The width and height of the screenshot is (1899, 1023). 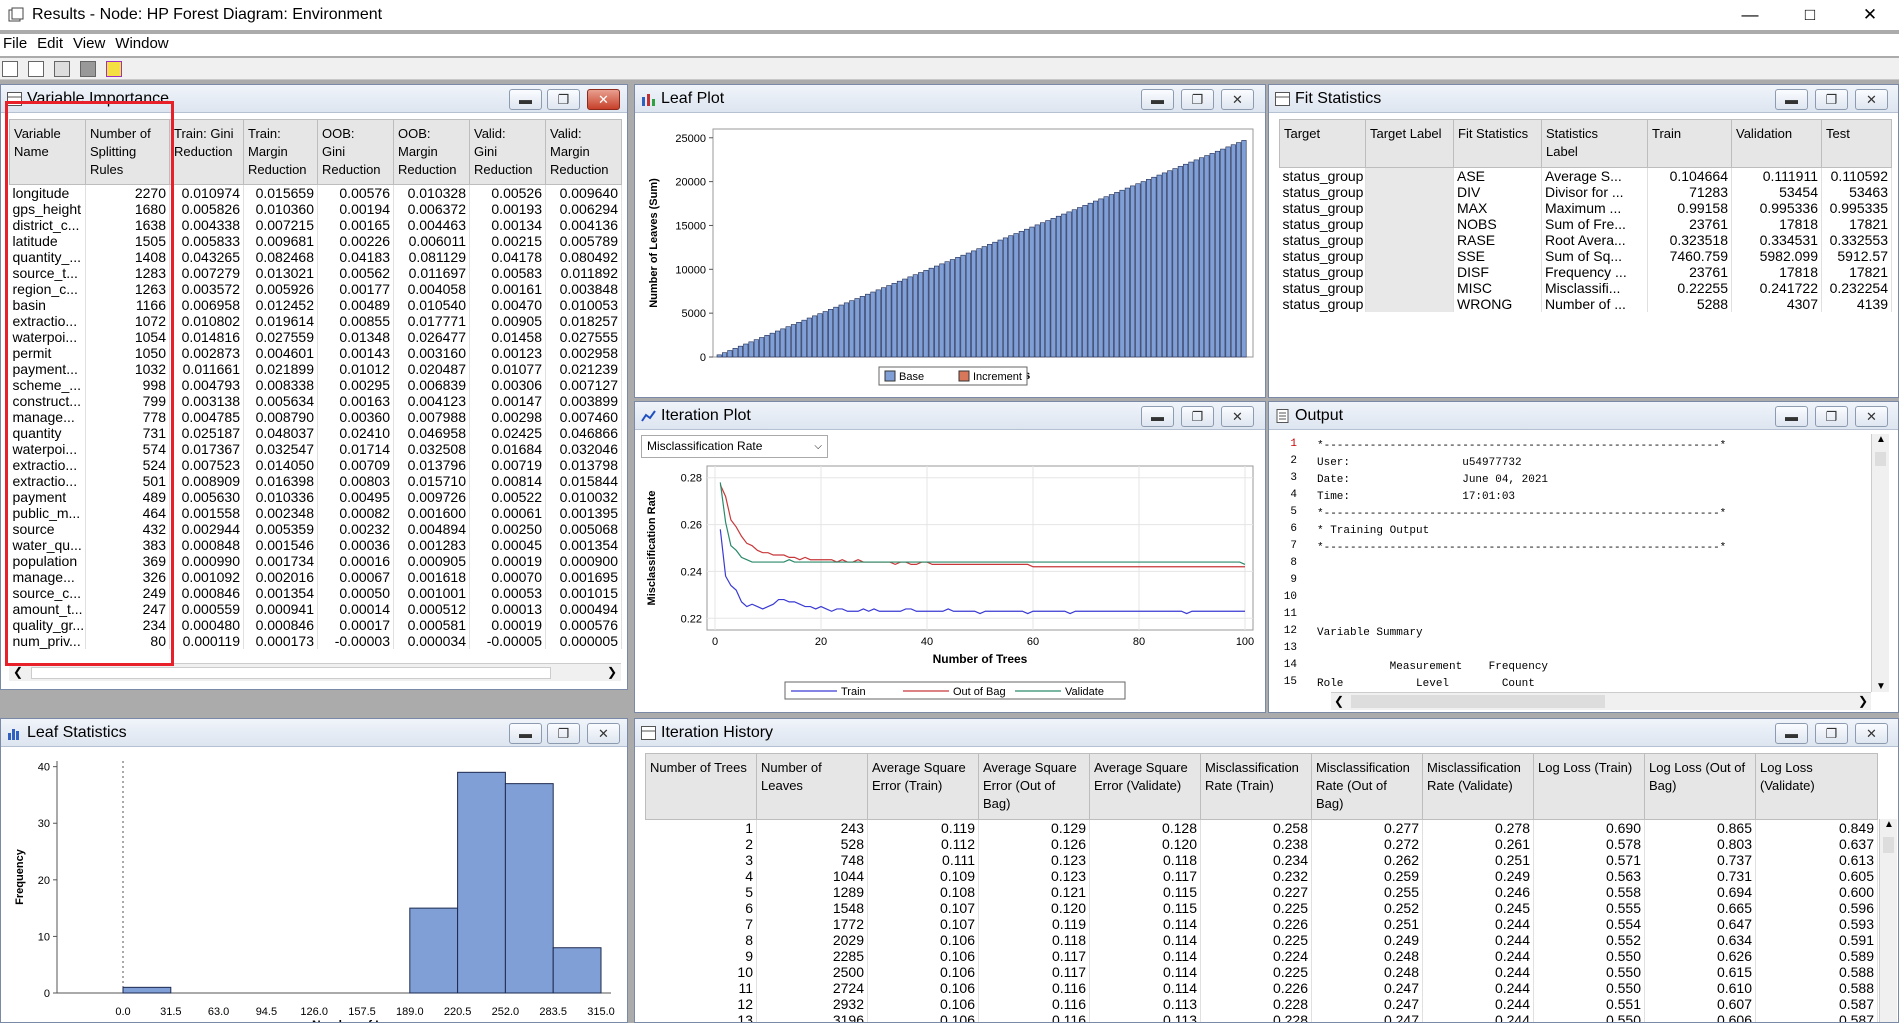 What do you see at coordinates (1881, 686) in the screenshot?
I see `scroll-down-icon: ▼` at bounding box center [1881, 686].